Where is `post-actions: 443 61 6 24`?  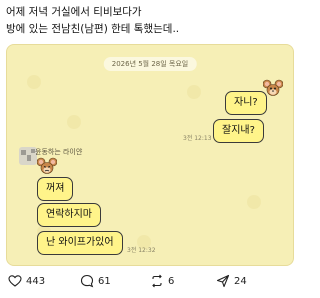 post-actions: 443 61 6 24 is located at coordinates (150, 284).